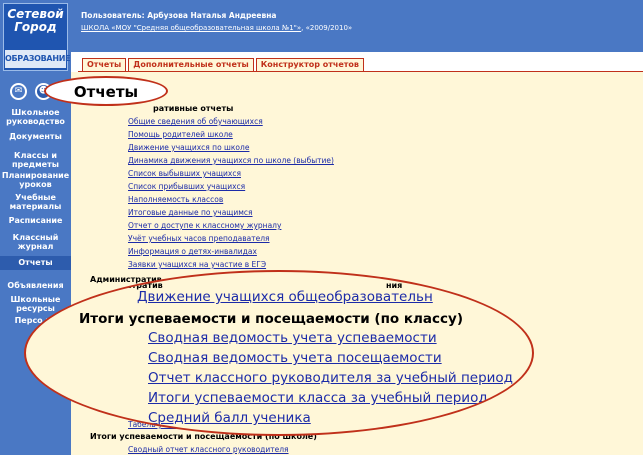  I want to click on report-link: Общие сведения об обучающихся, so click(195, 121).